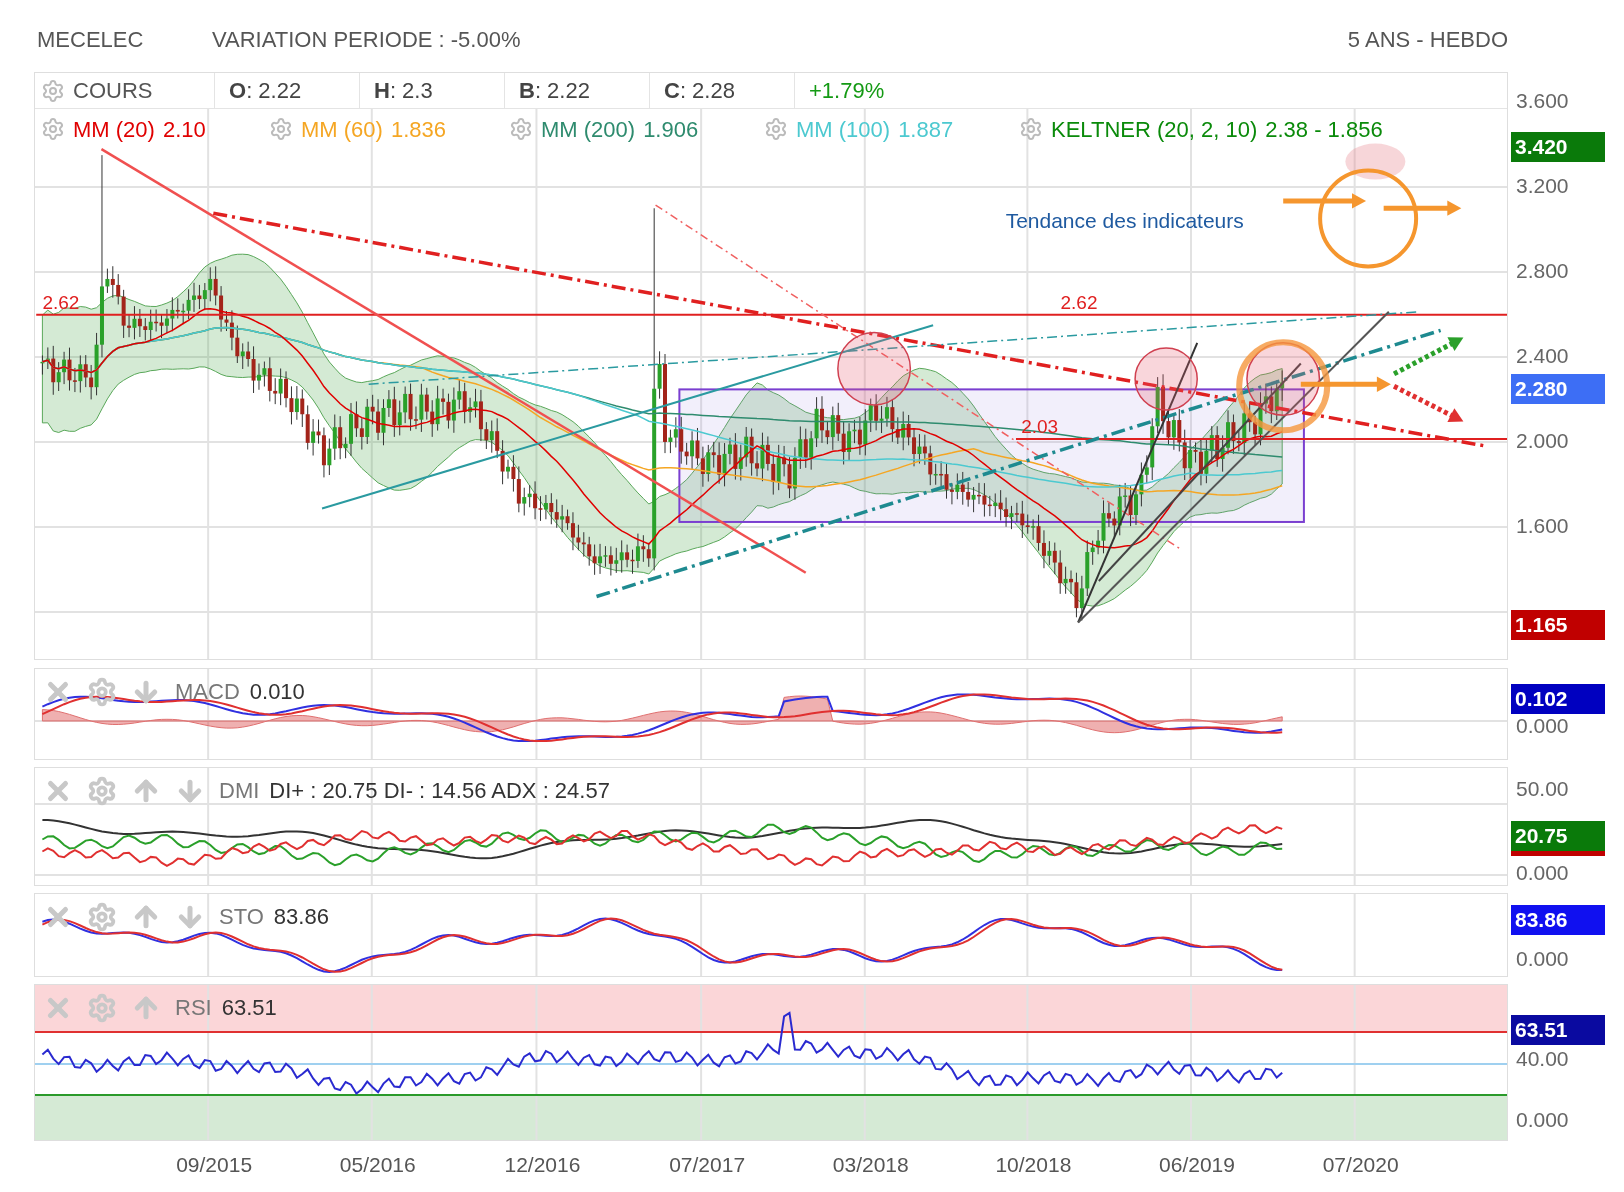 Image resolution: width=1624 pixels, height=1192 pixels. Describe the element at coordinates (114, 129) in the screenshot. I see `overlay-label: MM (20)` at that location.